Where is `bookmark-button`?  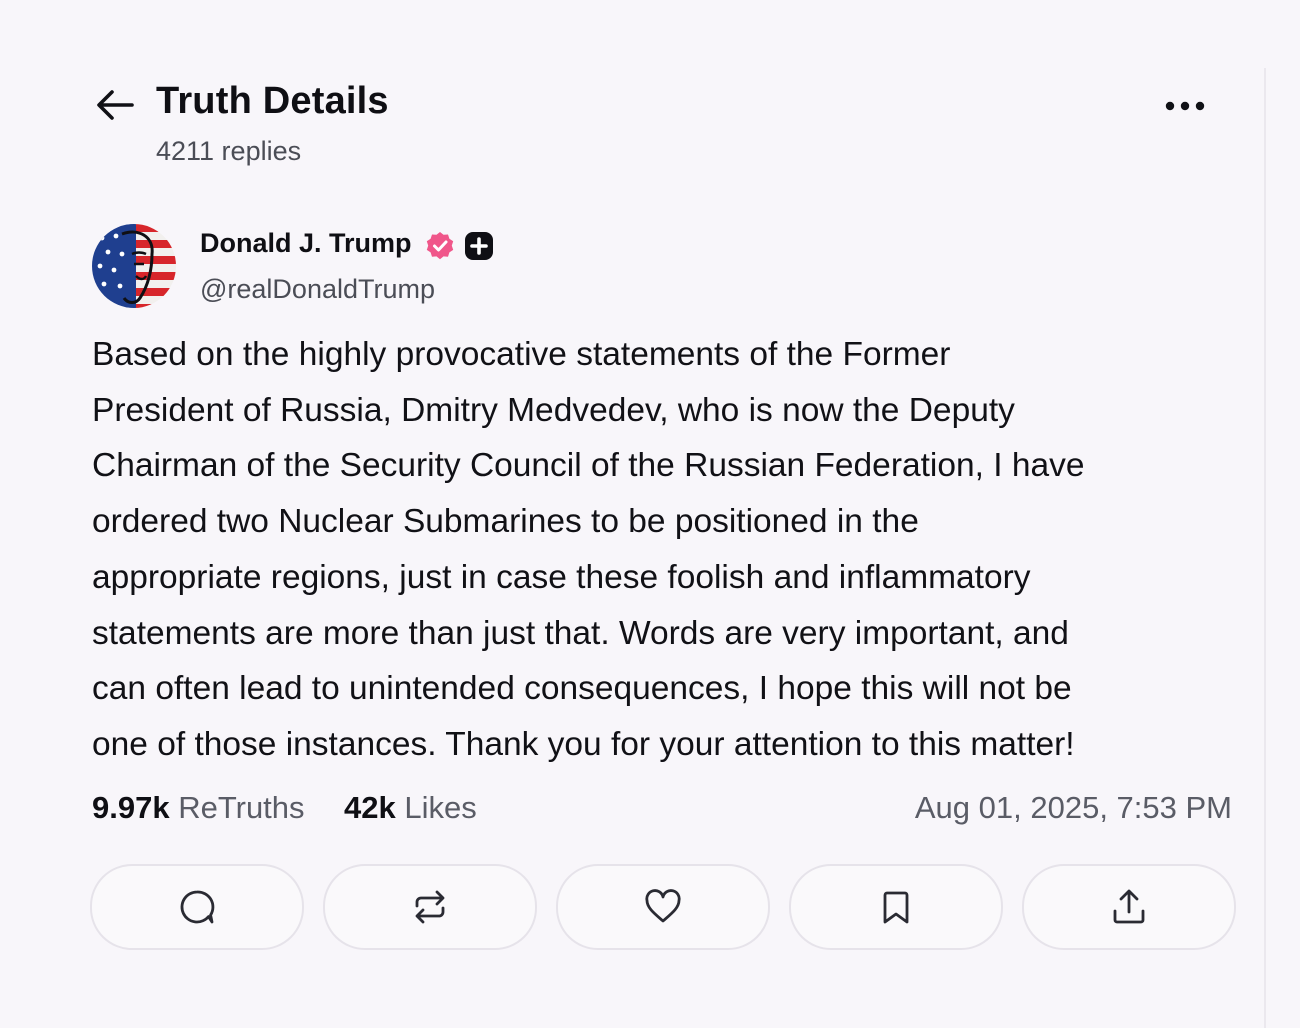
bookmark-button is located at coordinates (896, 907).